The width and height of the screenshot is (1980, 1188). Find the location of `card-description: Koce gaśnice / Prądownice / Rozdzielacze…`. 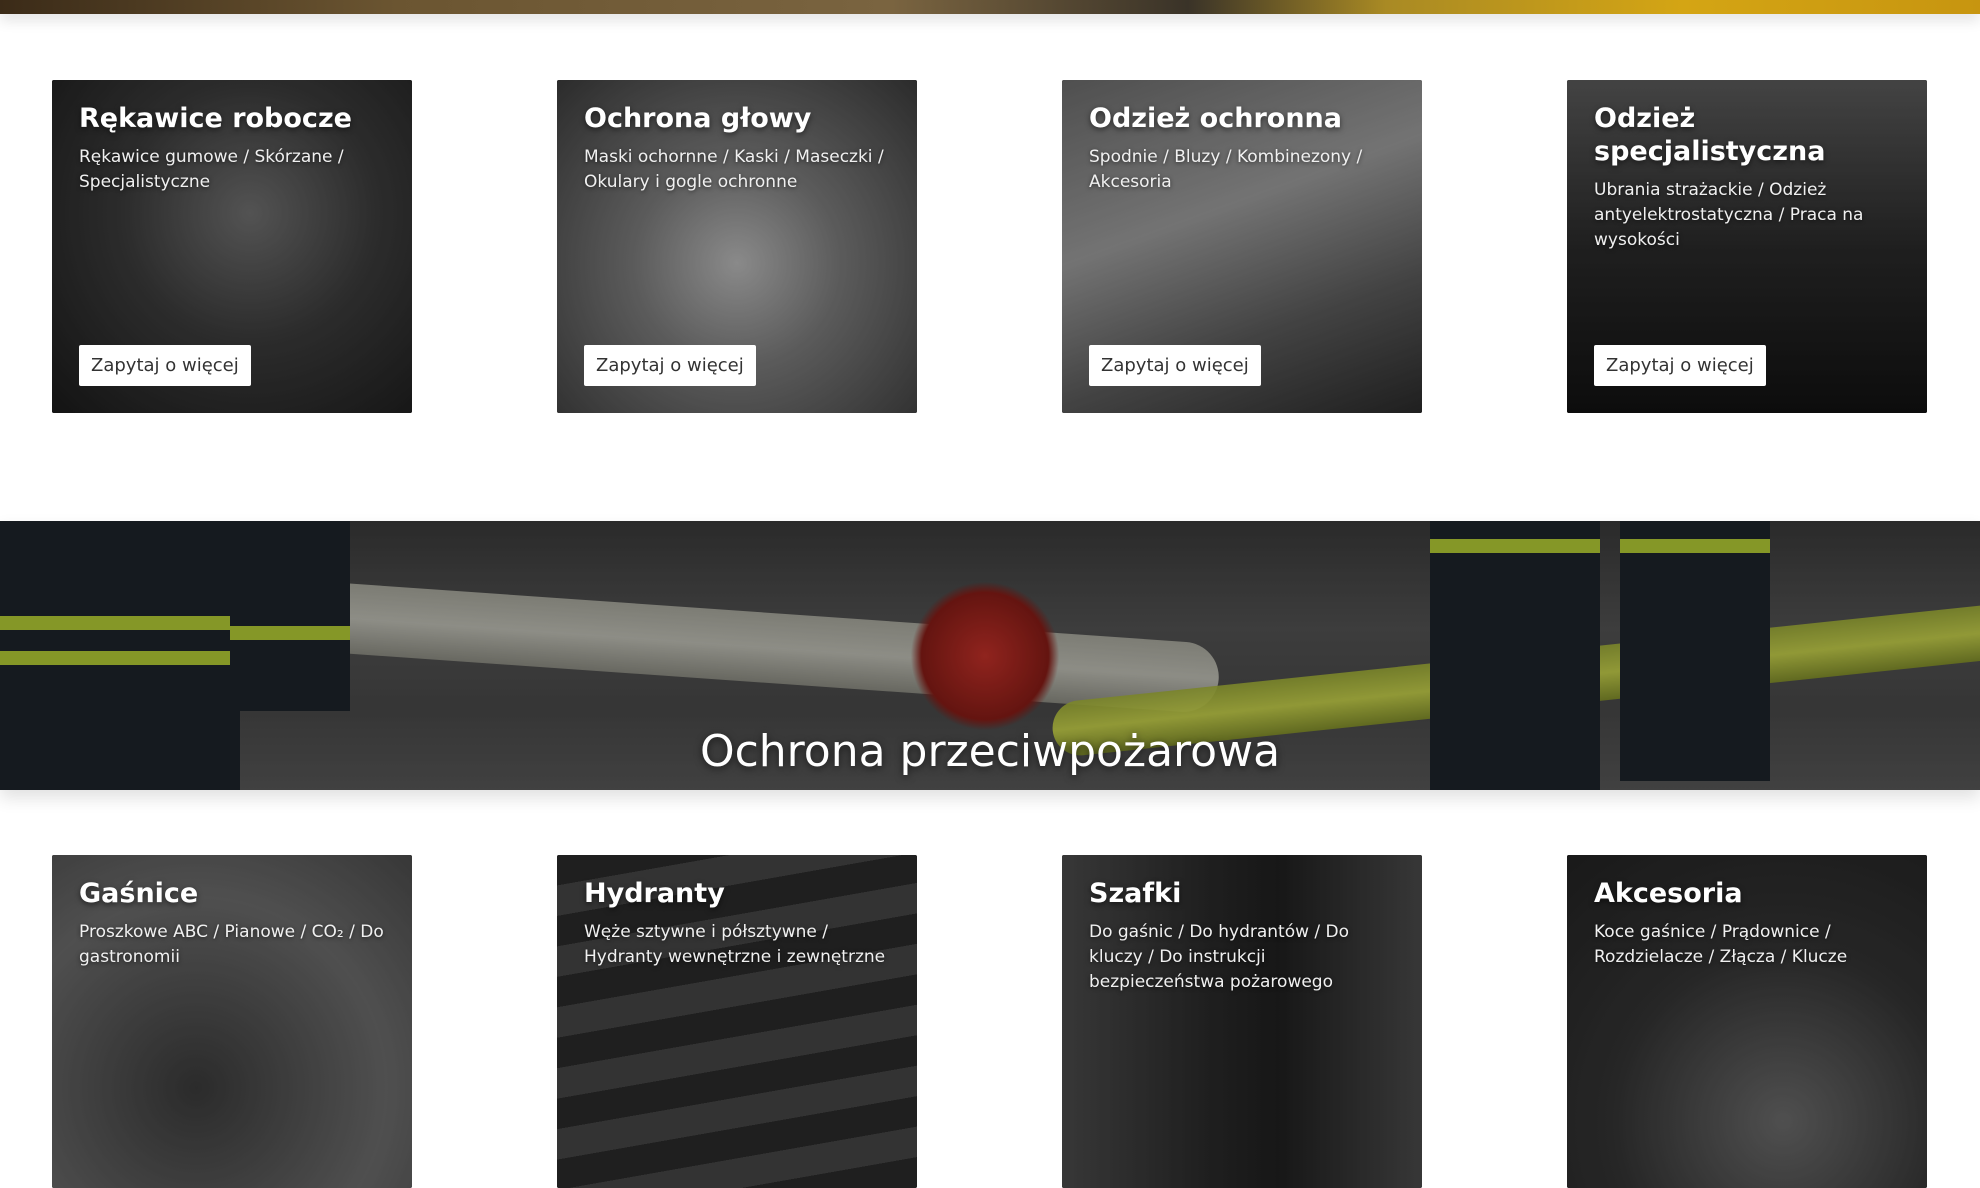

card-description: Koce gaśnice / Prądownice / Rozdzielacze… is located at coordinates (1721, 944).